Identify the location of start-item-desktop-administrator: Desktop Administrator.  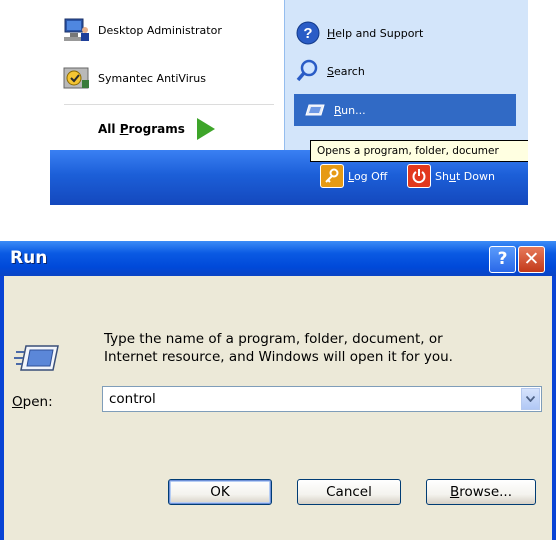
(142, 30).